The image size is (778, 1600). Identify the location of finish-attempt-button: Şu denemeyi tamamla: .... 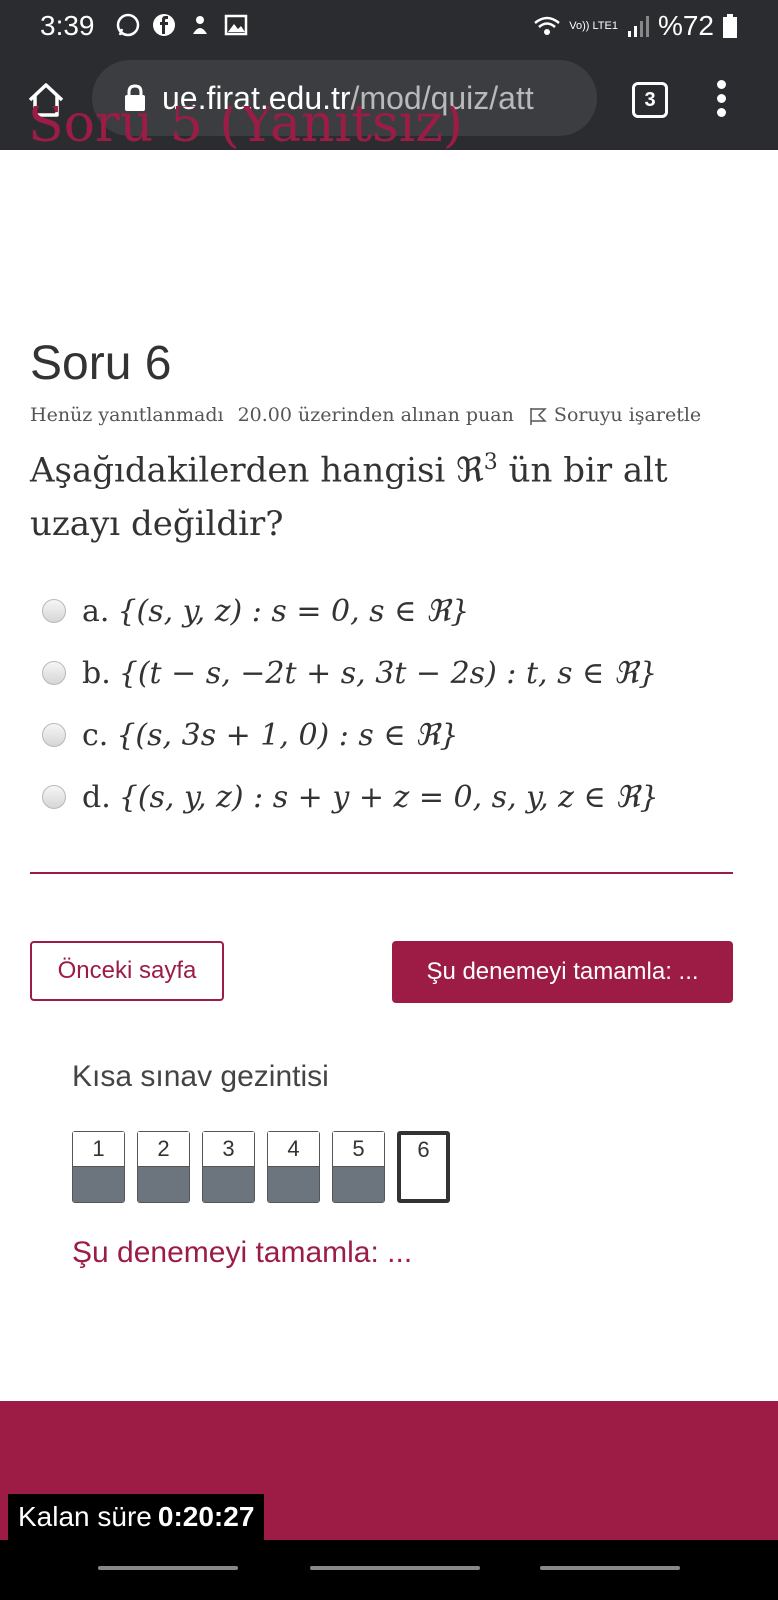
(562, 972).